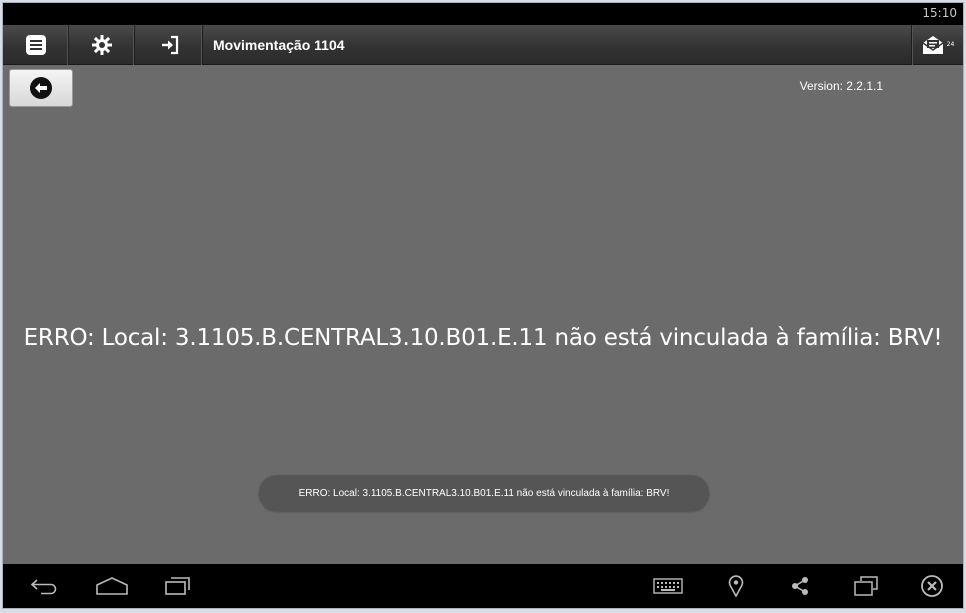 This screenshot has width=966, height=613. I want to click on mail-button: 24, so click(937, 45).